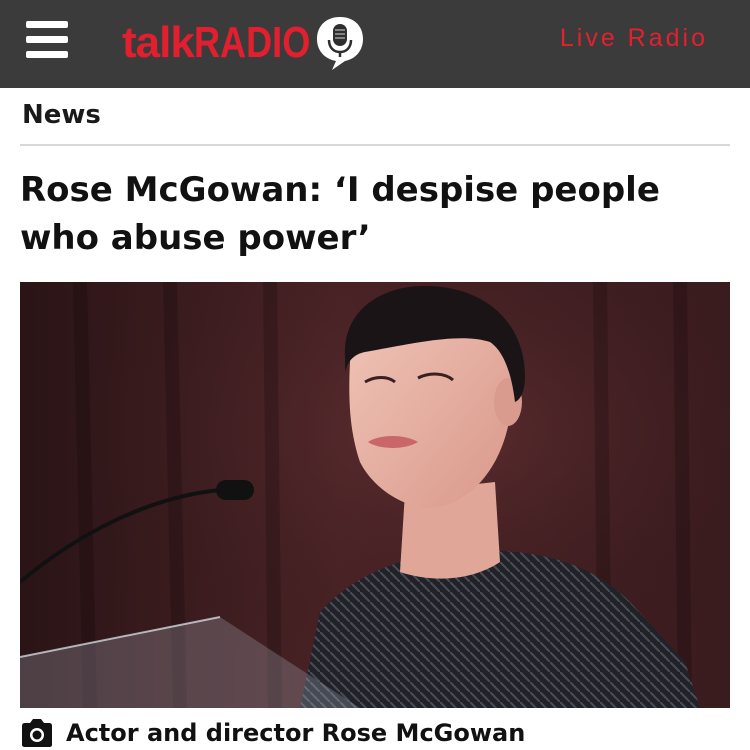 Image resolution: width=750 pixels, height=750 pixels. Describe the element at coordinates (375, 145) in the screenshot. I see `section-divider` at that location.